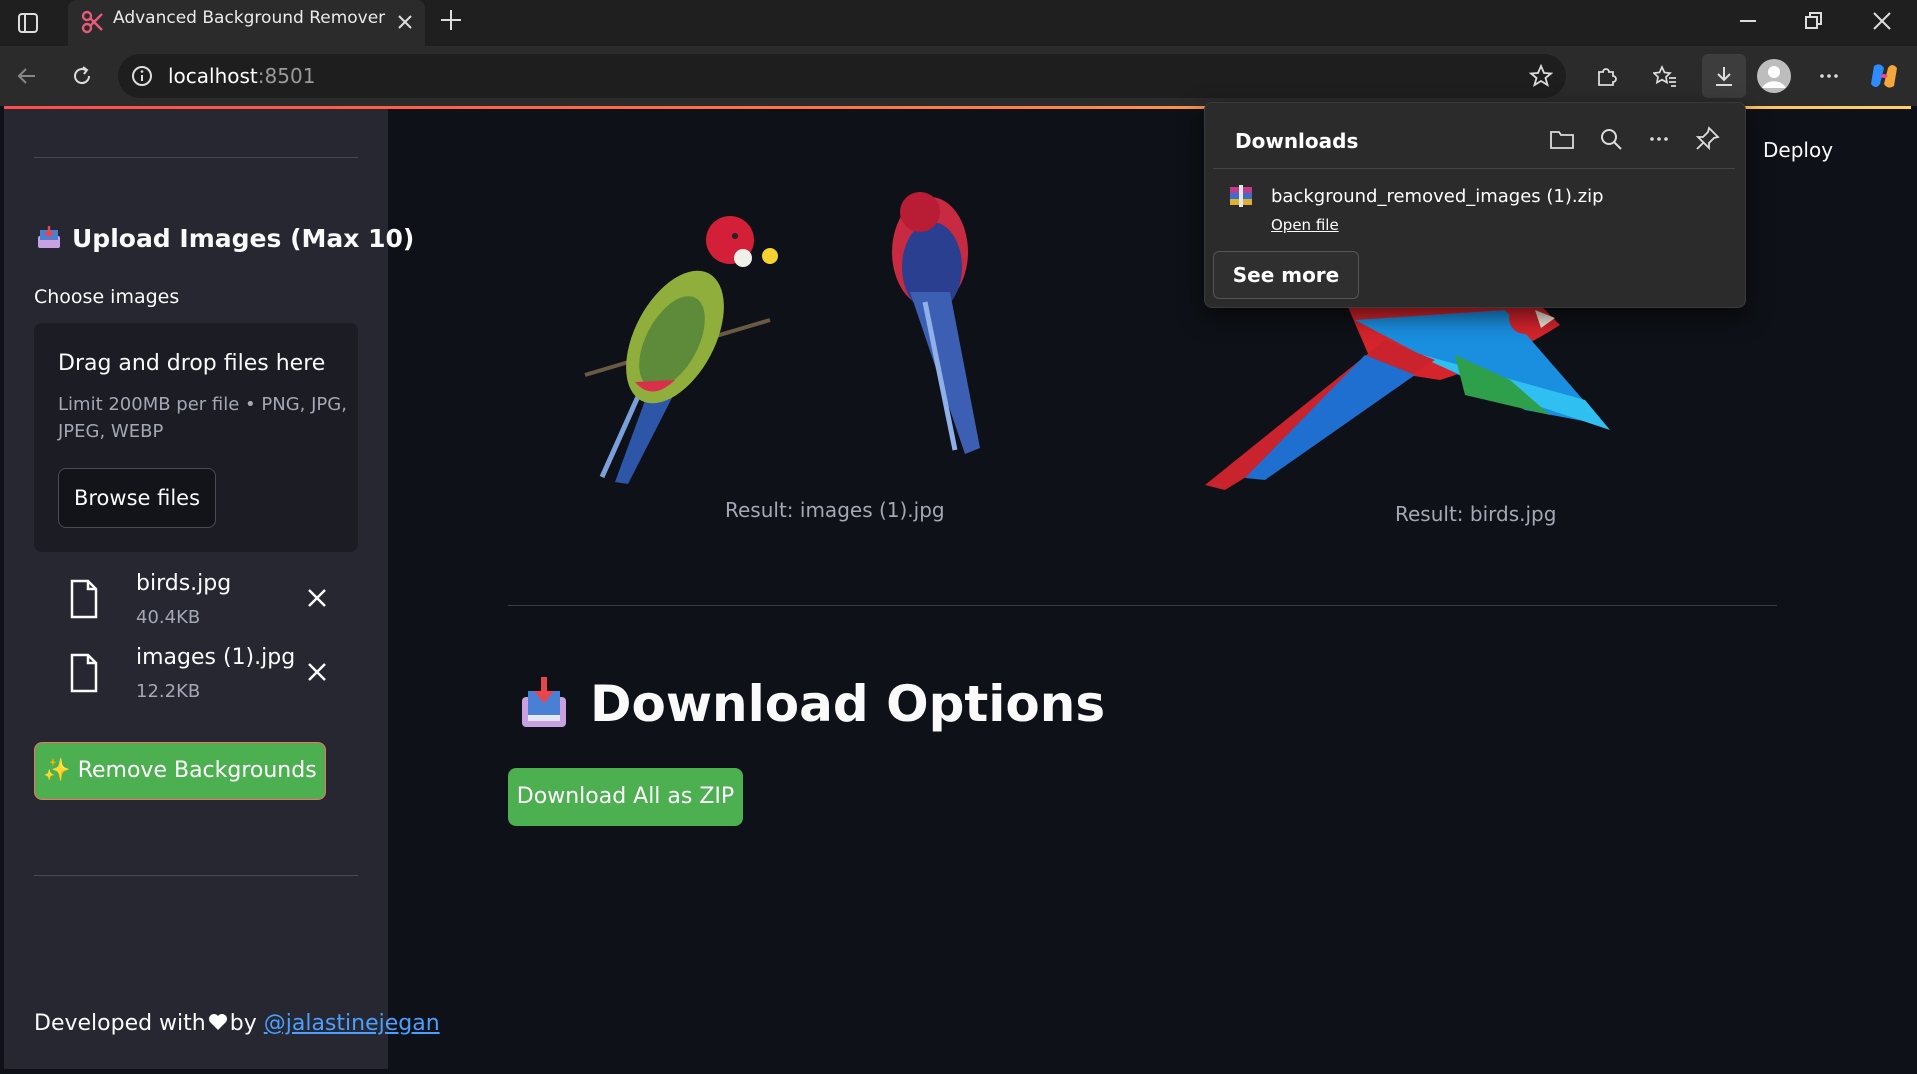  What do you see at coordinates (243, 1023) in the screenshot?
I see `footer-by: by` at bounding box center [243, 1023].